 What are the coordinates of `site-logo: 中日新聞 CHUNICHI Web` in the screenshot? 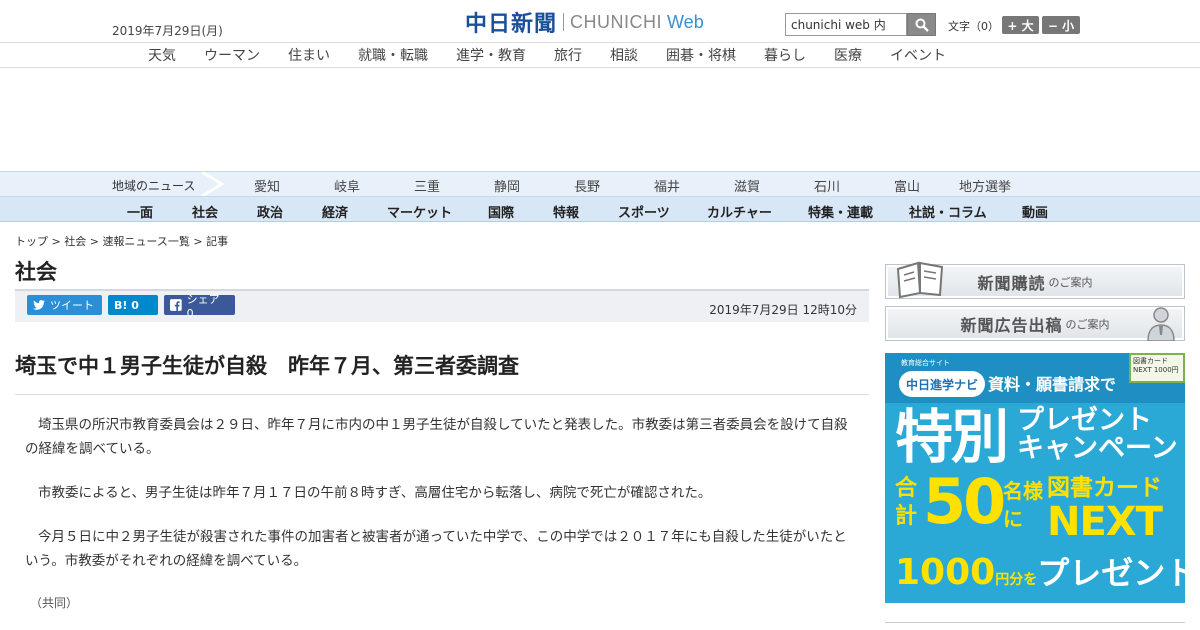 It's located at (584, 23).